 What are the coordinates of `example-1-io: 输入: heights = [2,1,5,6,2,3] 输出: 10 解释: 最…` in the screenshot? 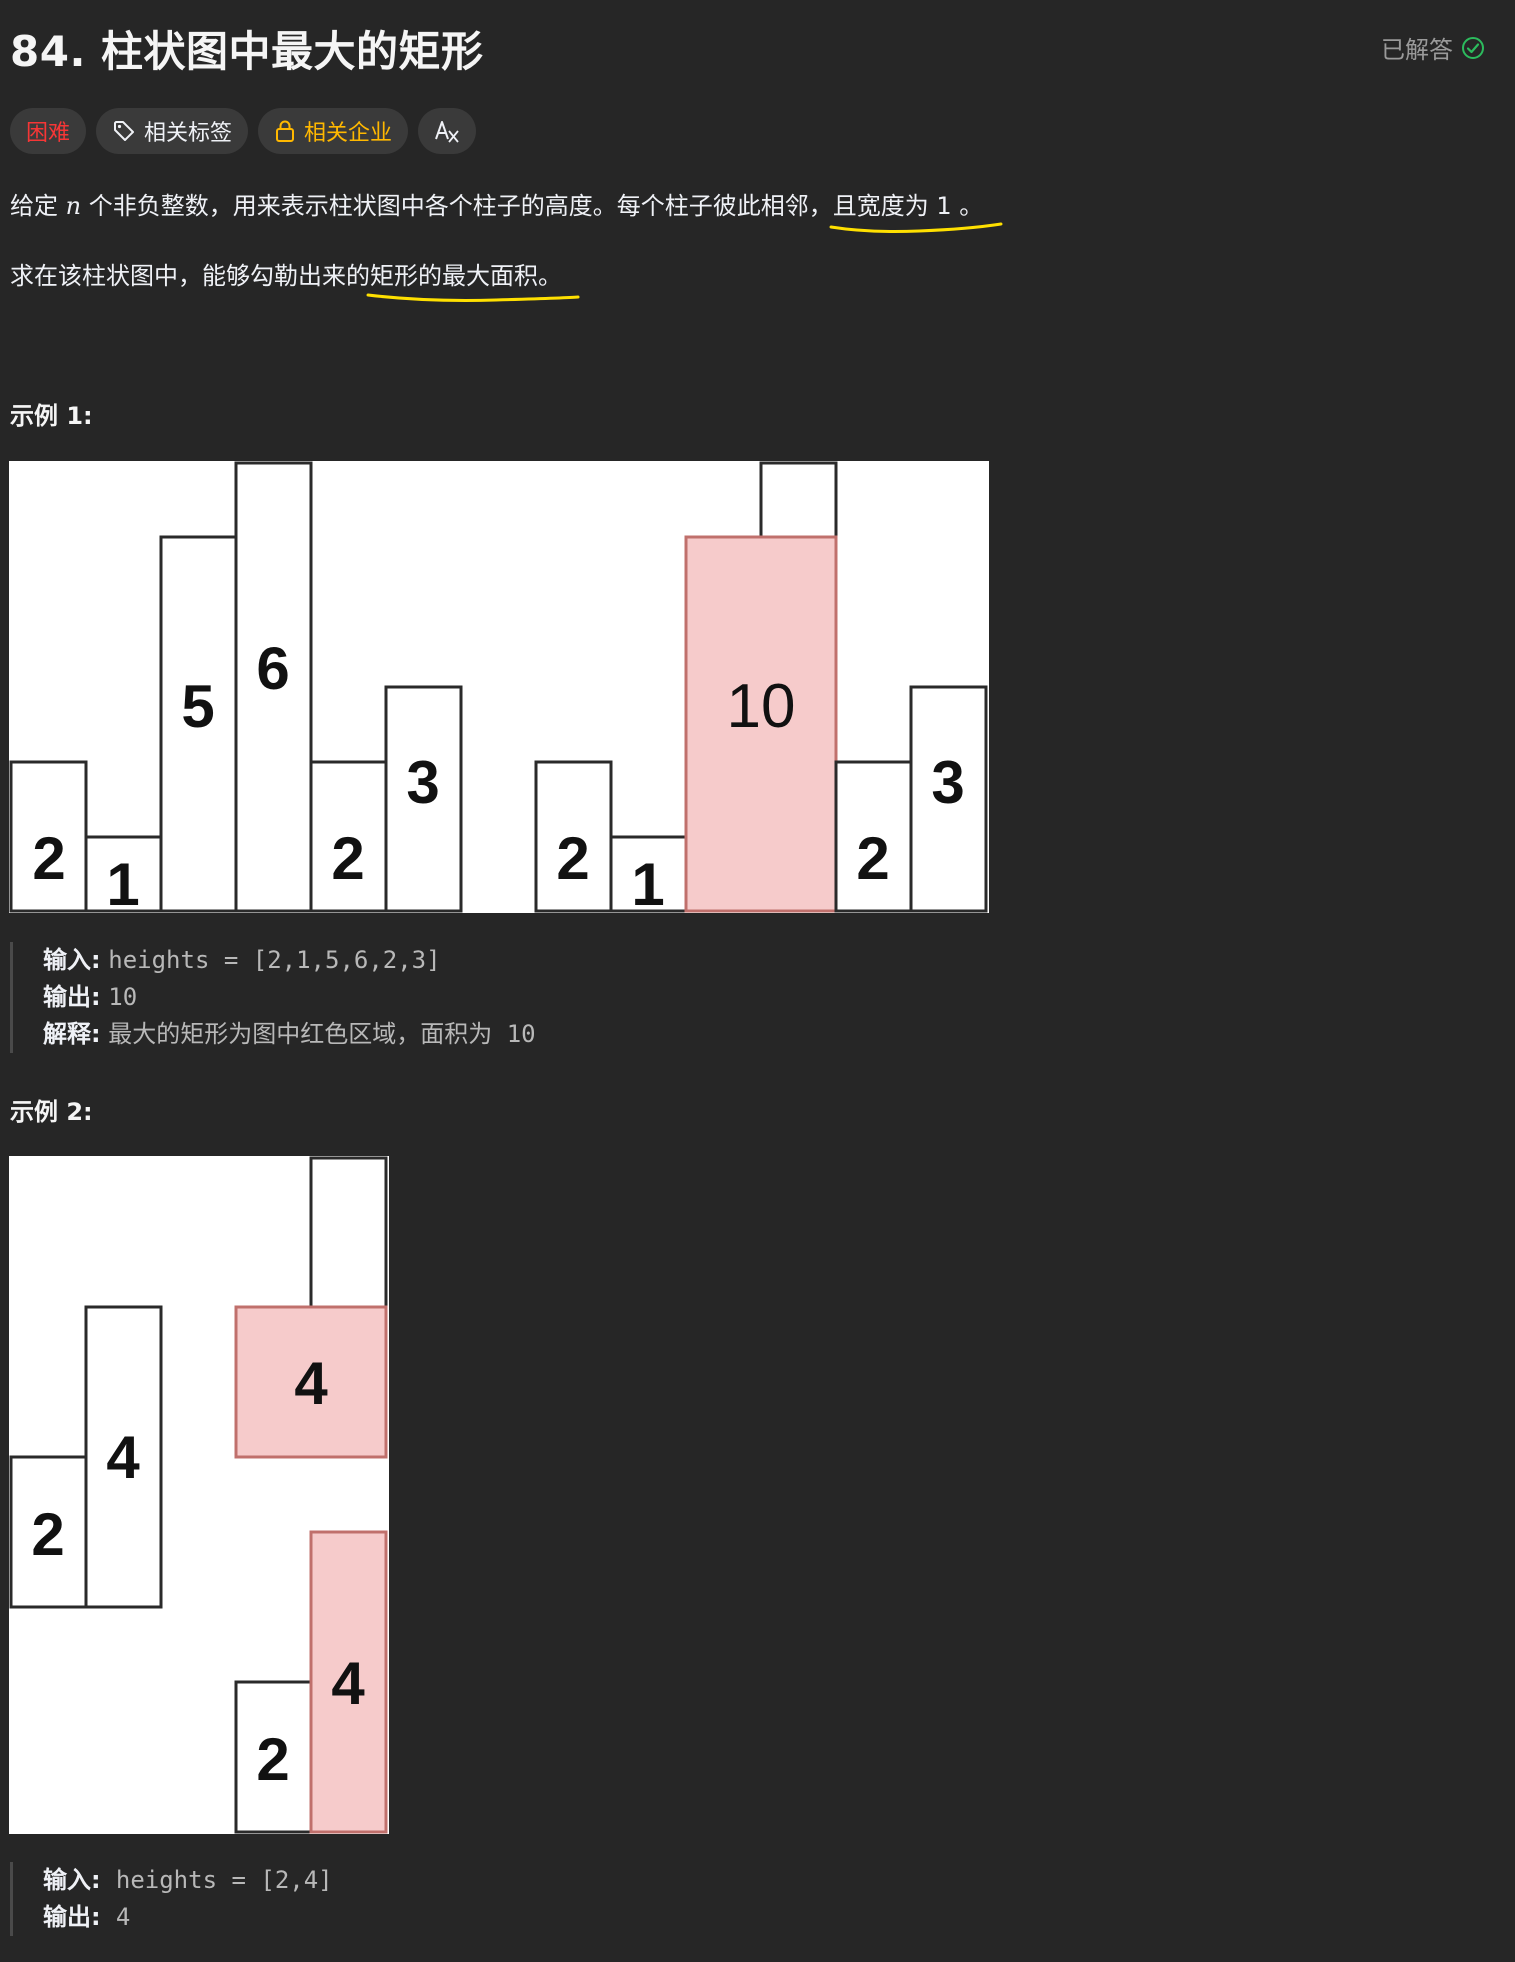 It's located at (273, 997).